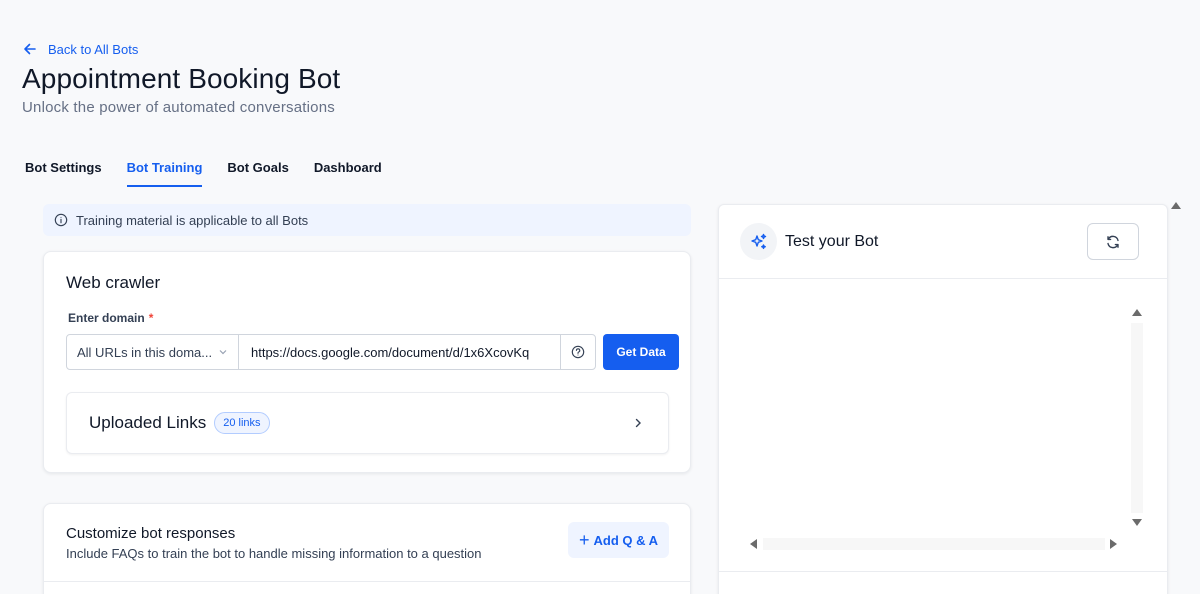 This screenshot has width=1200, height=594. Describe the element at coordinates (151, 533) in the screenshot. I see `customize-title: Customize bot responses` at that location.